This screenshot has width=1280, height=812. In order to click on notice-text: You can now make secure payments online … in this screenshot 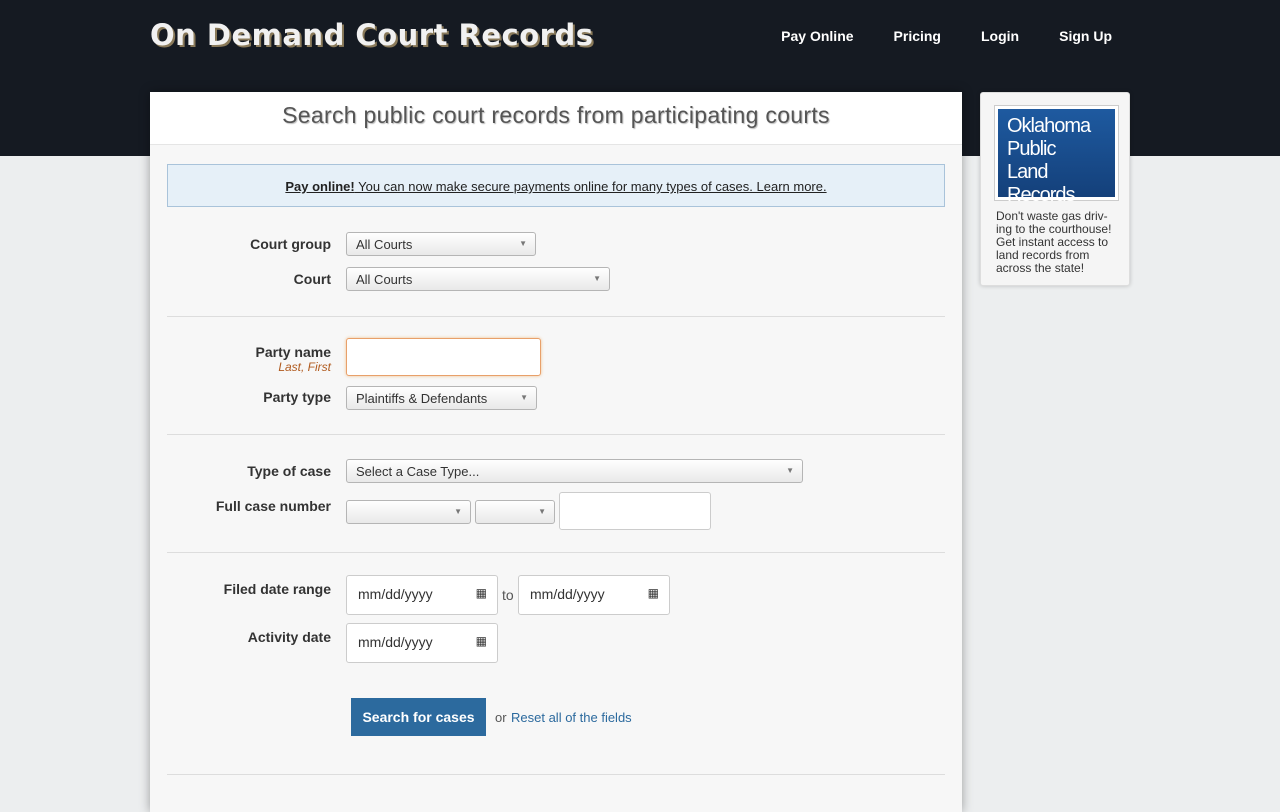, I will do `click(590, 186)`.